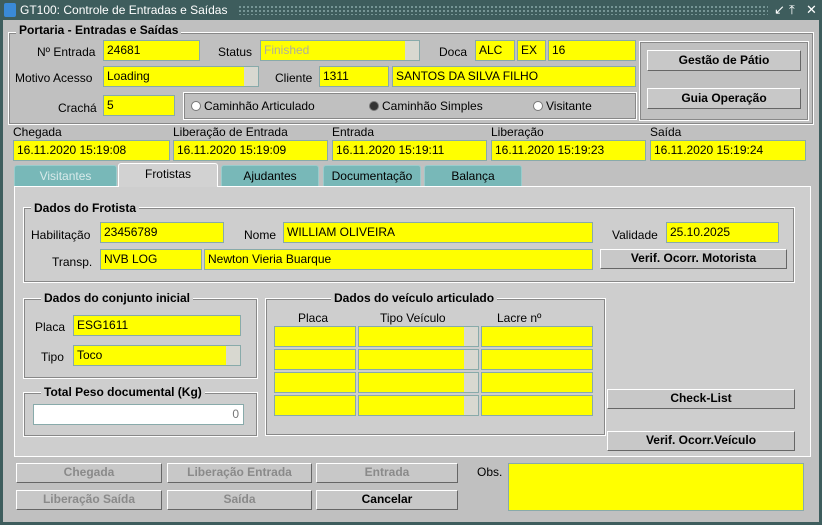  I want to click on radio-simples: Caminhão Simples, so click(426, 106).